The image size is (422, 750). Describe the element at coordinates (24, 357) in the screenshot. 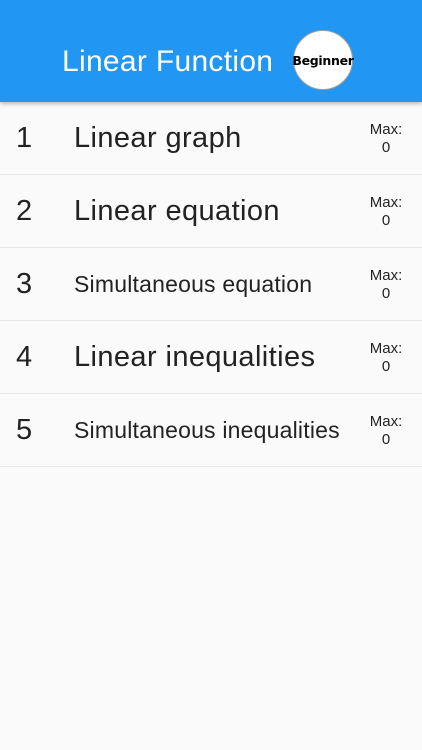

I see `item-number: 4` at that location.